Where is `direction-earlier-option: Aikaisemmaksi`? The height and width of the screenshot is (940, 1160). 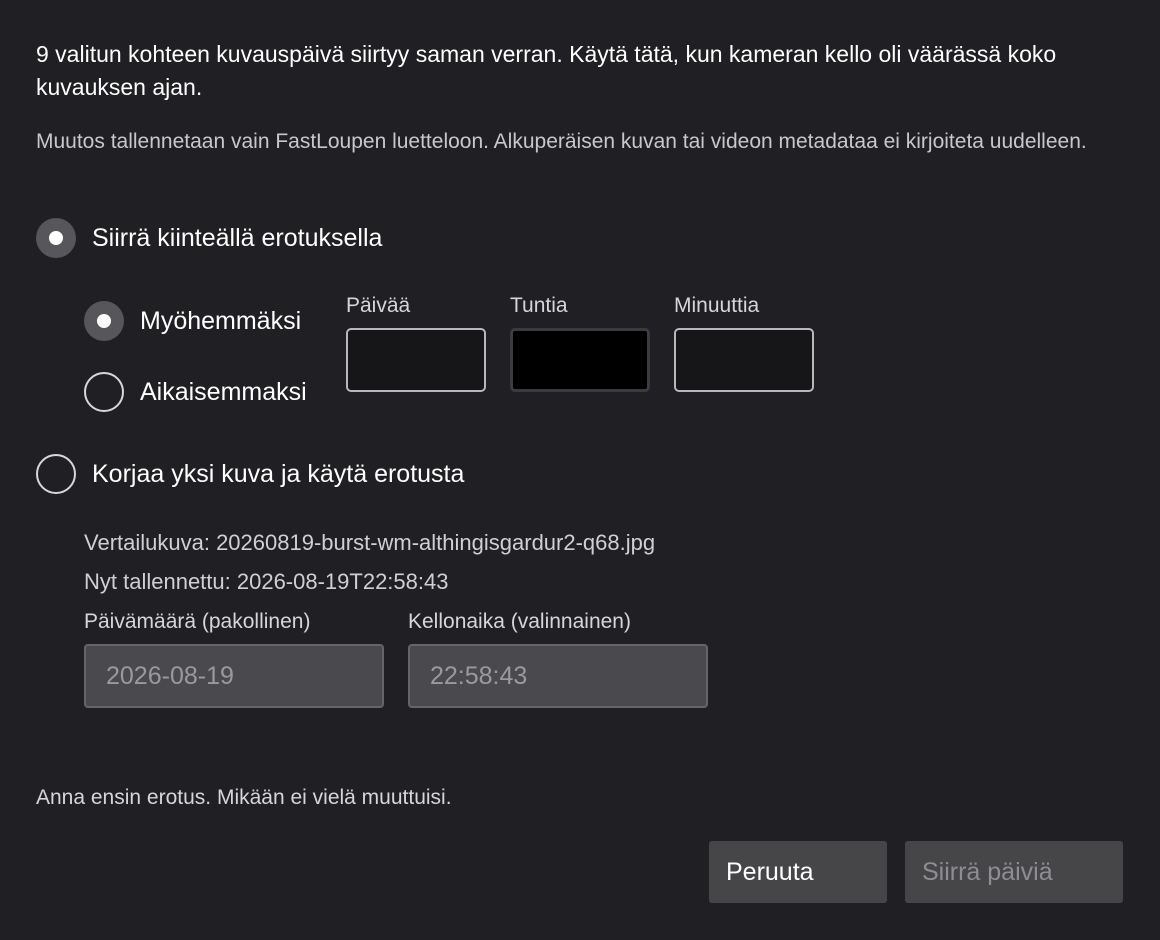 direction-earlier-option: Aikaisemmaksi is located at coordinates (209, 392).